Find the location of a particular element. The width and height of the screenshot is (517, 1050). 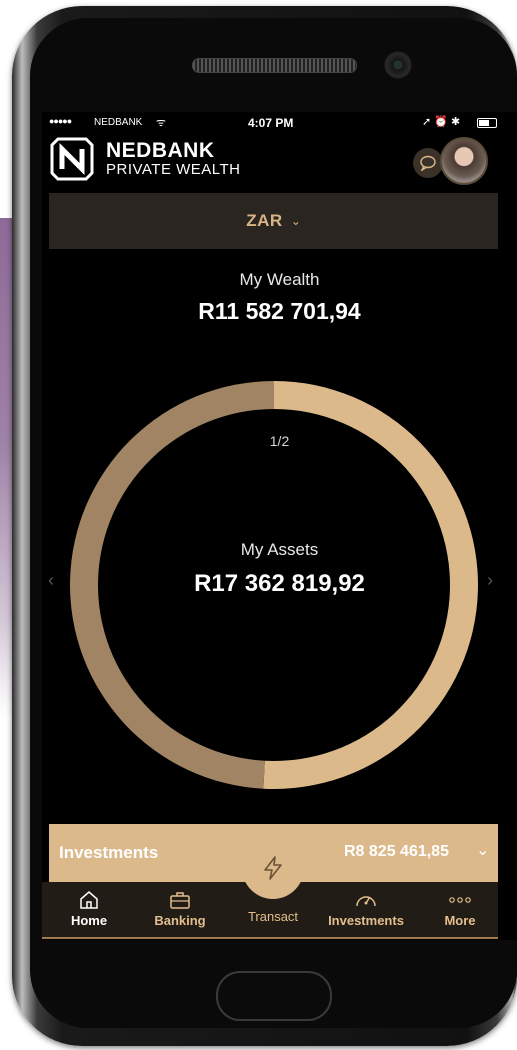

nedbank-logo-icon is located at coordinates (72, 159).